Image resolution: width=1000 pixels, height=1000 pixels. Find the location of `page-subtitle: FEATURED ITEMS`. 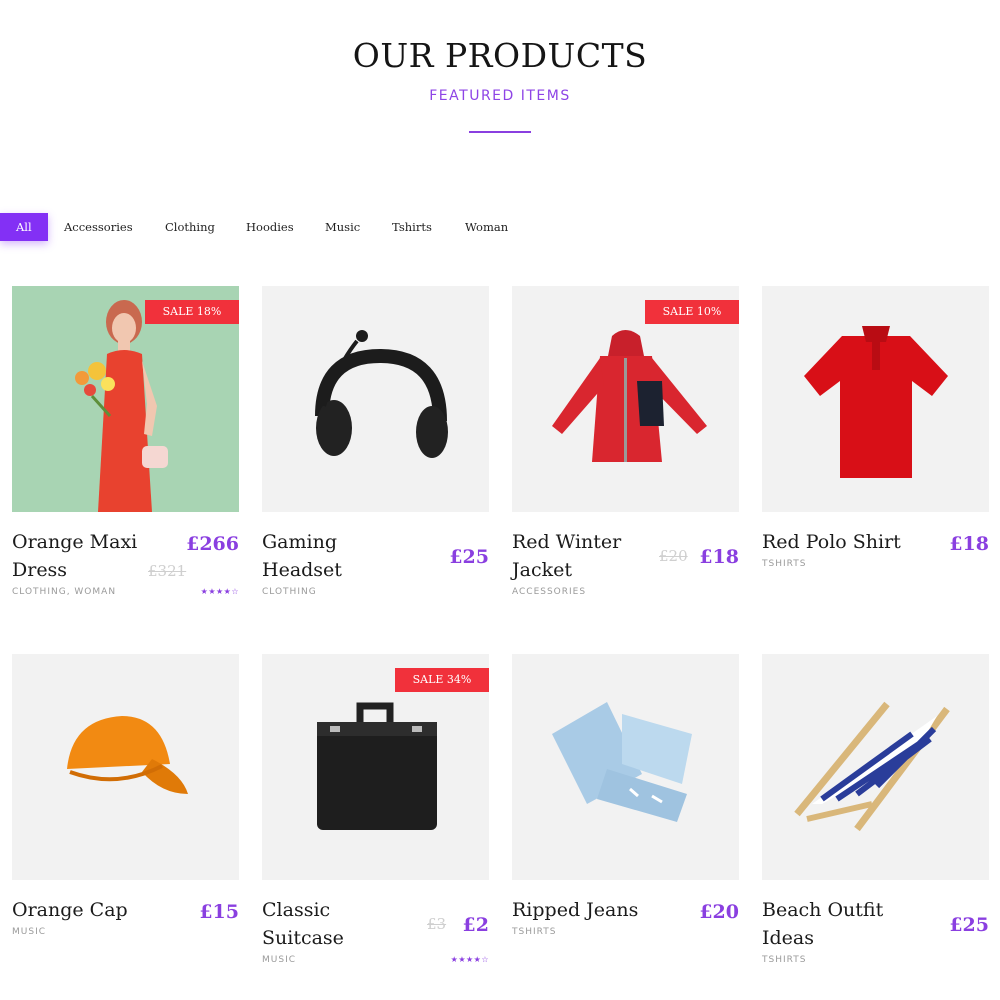

page-subtitle: FEATURED ITEMS is located at coordinates (500, 96).